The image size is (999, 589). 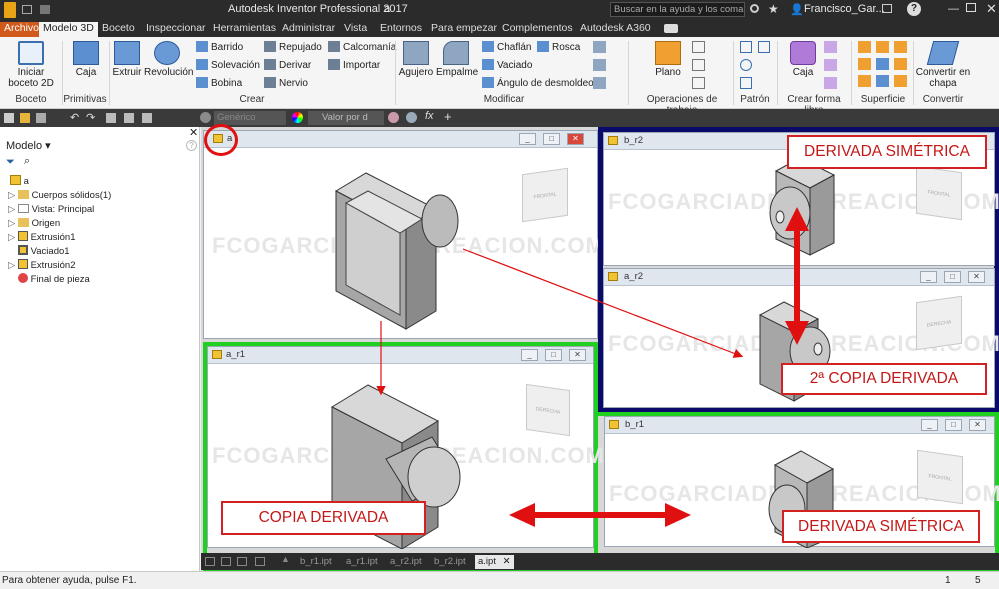 I want to click on freeform-box-button: Caja, so click(x=803, y=59).